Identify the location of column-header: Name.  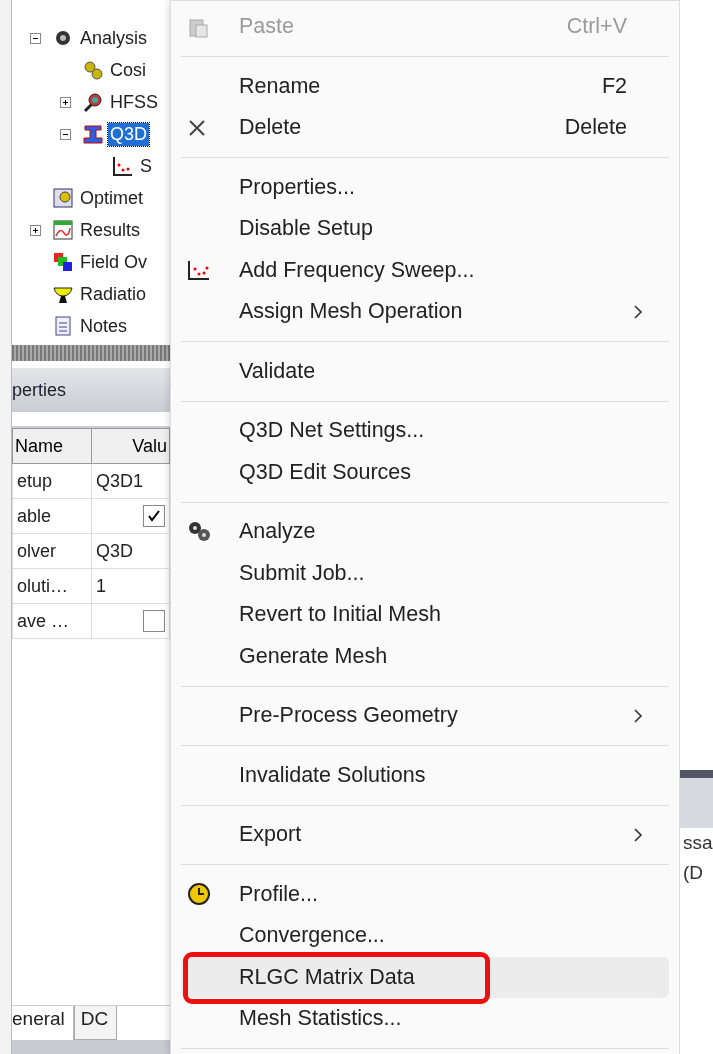
(52, 446).